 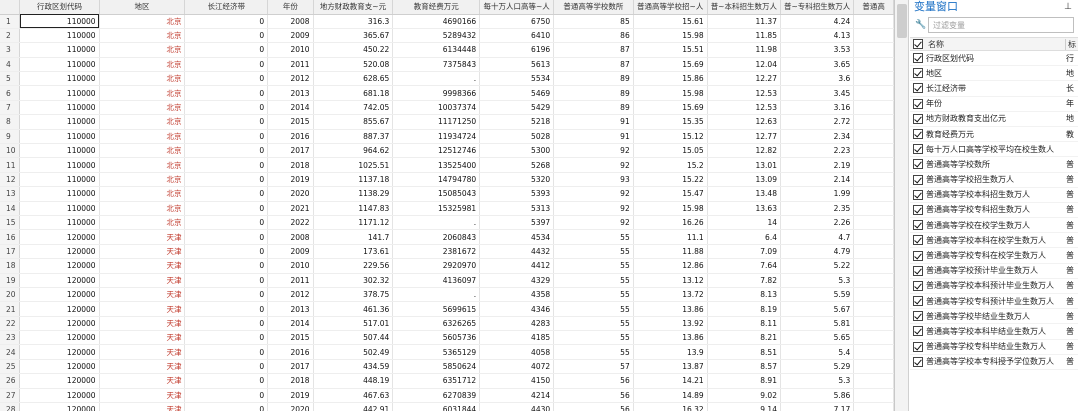 What do you see at coordinates (517, 151) in the screenshot?
I see `table-cell: 5300` at bounding box center [517, 151].